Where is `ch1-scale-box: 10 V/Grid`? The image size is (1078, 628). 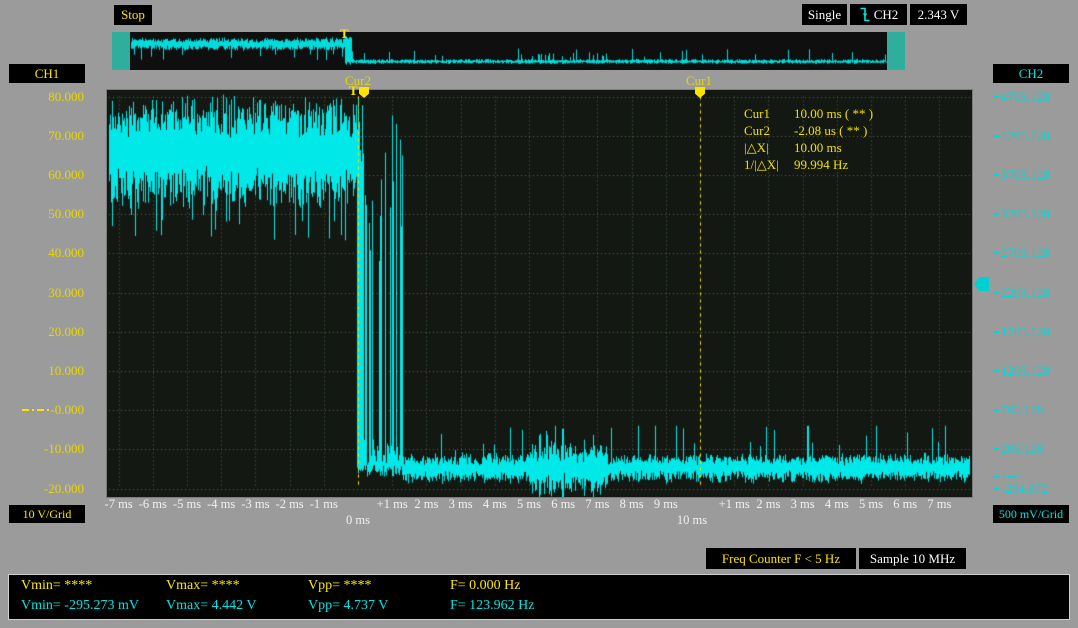
ch1-scale-box: 10 V/Grid is located at coordinates (47, 514).